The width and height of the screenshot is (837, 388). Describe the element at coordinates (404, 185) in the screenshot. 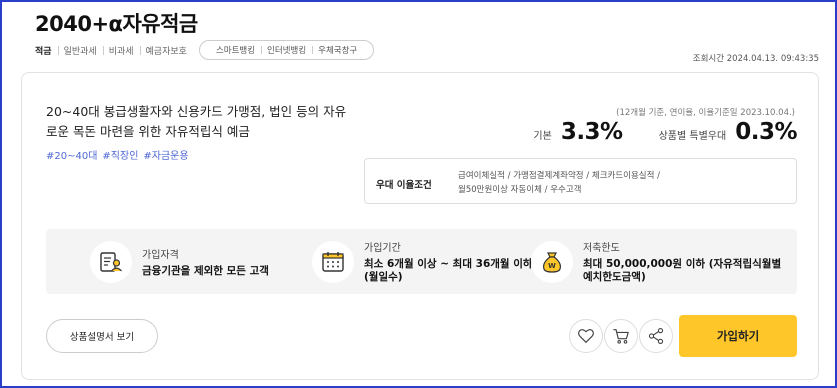

I see `preferential-label: 우대 이율조건` at that location.